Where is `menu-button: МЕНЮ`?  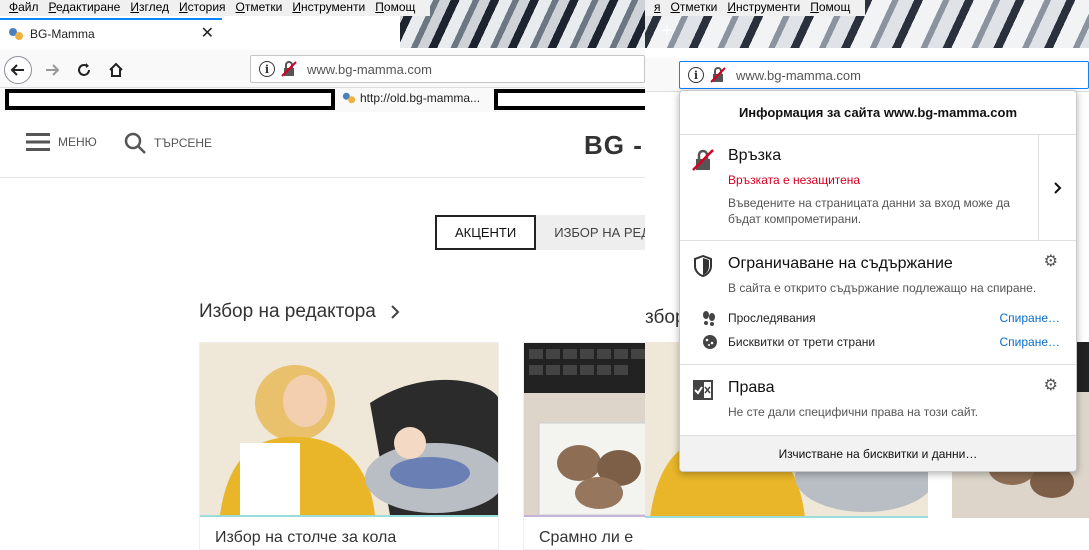
menu-button: МЕНЮ is located at coordinates (61, 142).